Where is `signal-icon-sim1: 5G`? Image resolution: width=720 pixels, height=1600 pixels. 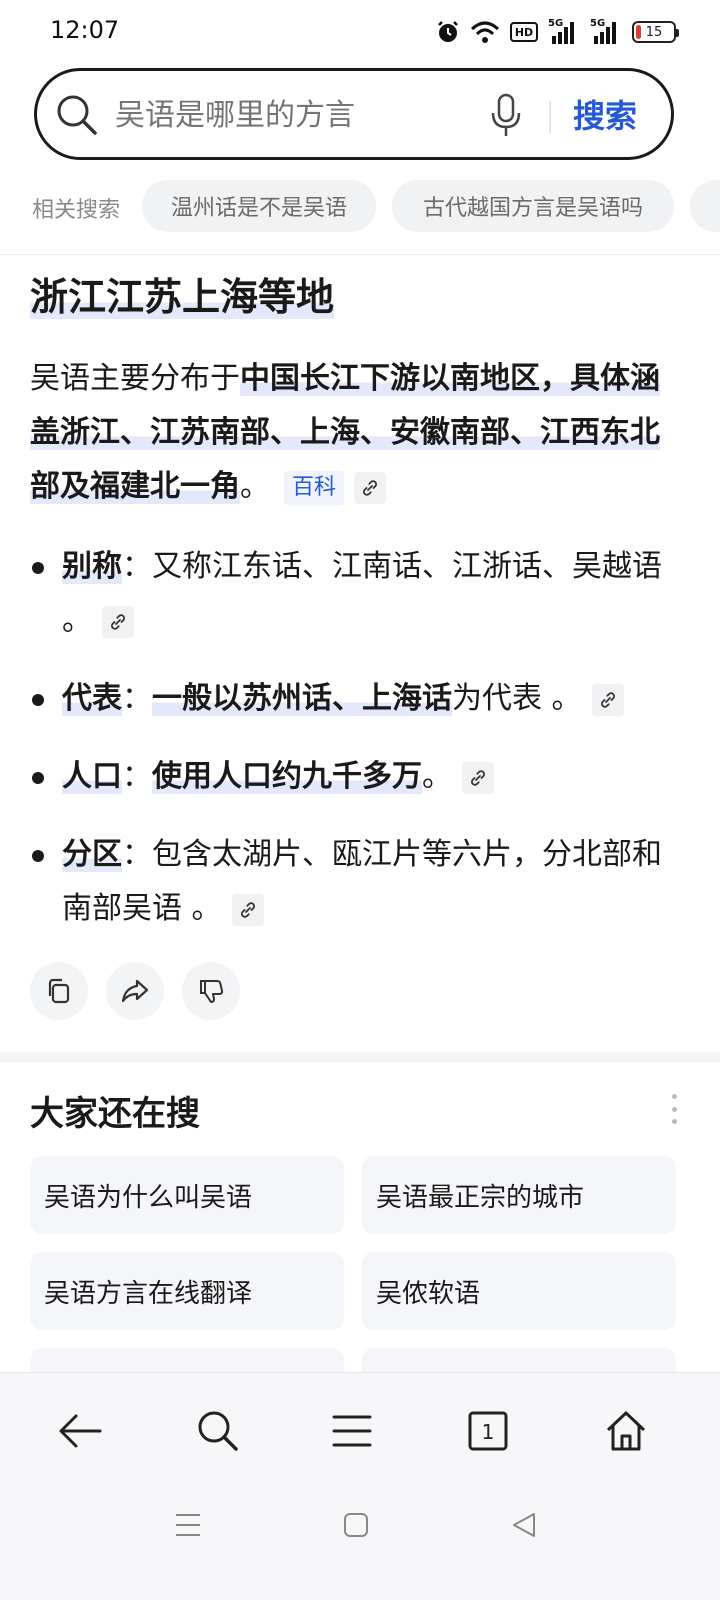
signal-icon-sim1: 5G is located at coordinates (564, 31).